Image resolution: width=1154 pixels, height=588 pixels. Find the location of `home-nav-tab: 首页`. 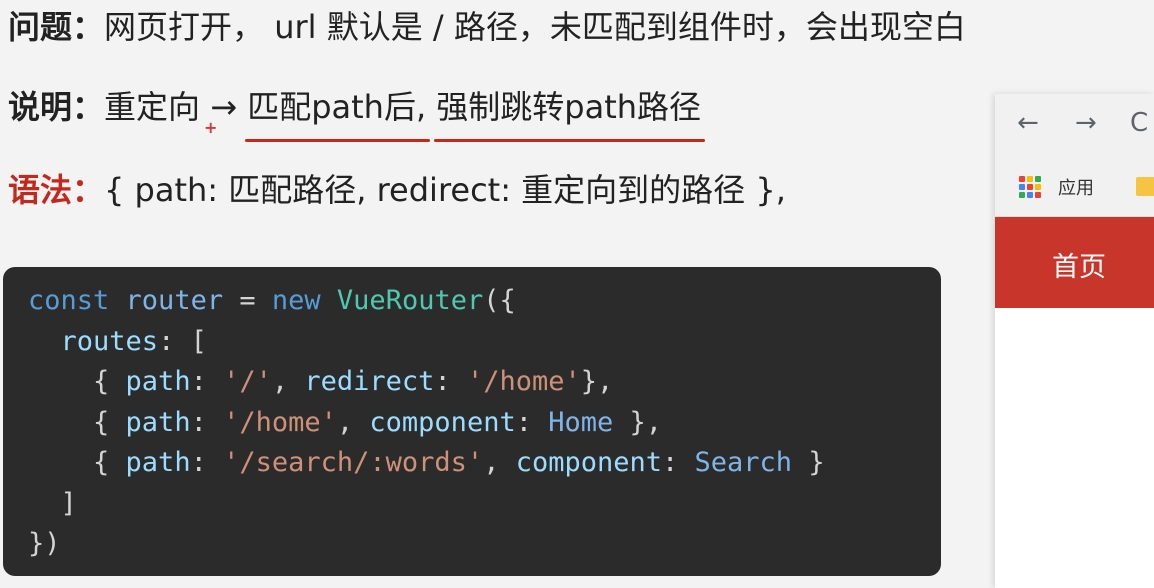

home-nav-tab: 首页 is located at coordinates (1074, 262).